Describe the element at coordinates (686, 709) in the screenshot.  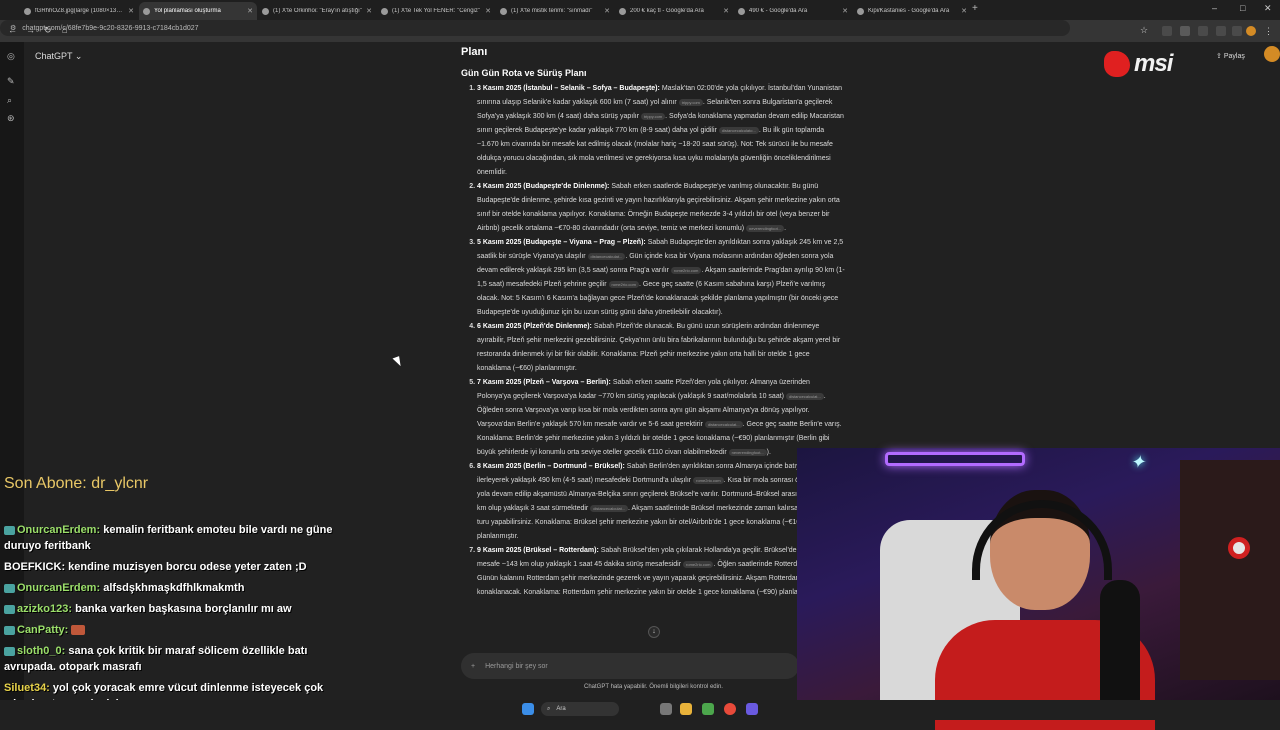
I see `file-explorer-icon` at that location.